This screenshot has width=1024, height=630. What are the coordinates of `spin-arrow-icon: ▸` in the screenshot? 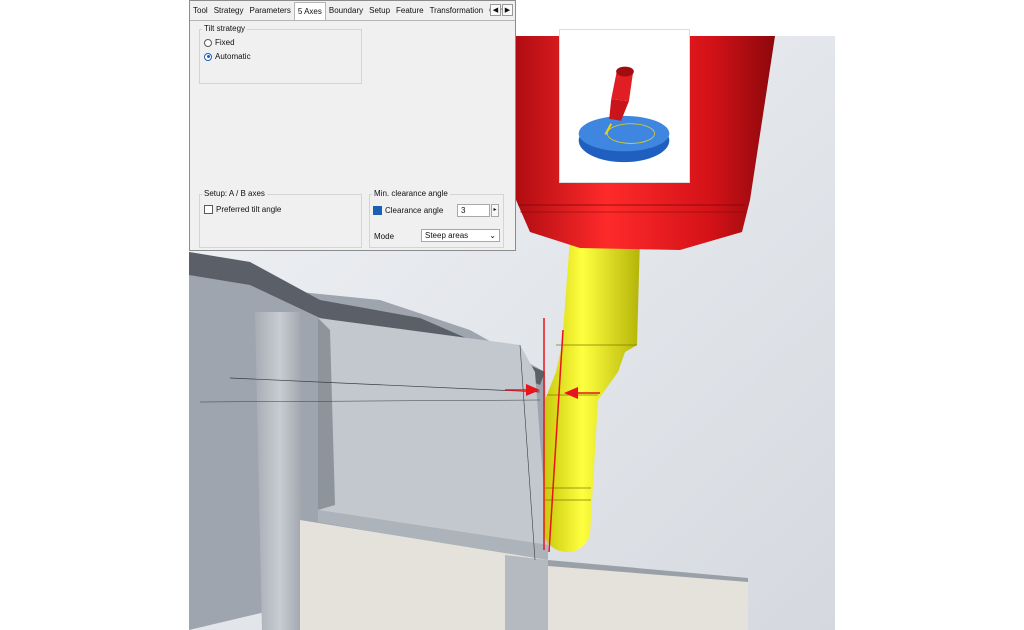 It's located at (495, 210).